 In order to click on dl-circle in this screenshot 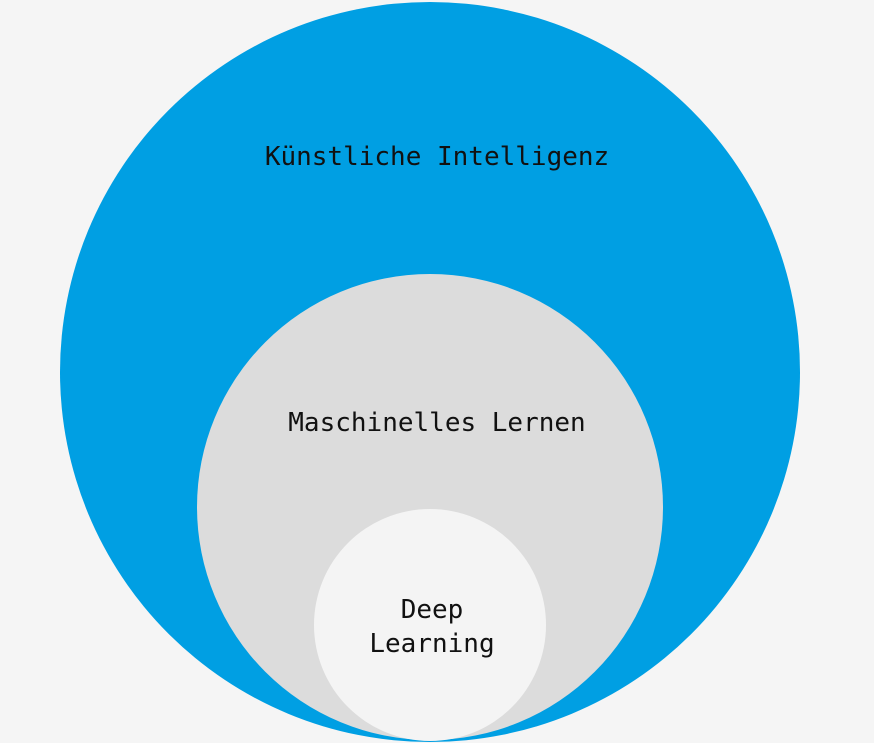, I will do `click(430, 625)`.